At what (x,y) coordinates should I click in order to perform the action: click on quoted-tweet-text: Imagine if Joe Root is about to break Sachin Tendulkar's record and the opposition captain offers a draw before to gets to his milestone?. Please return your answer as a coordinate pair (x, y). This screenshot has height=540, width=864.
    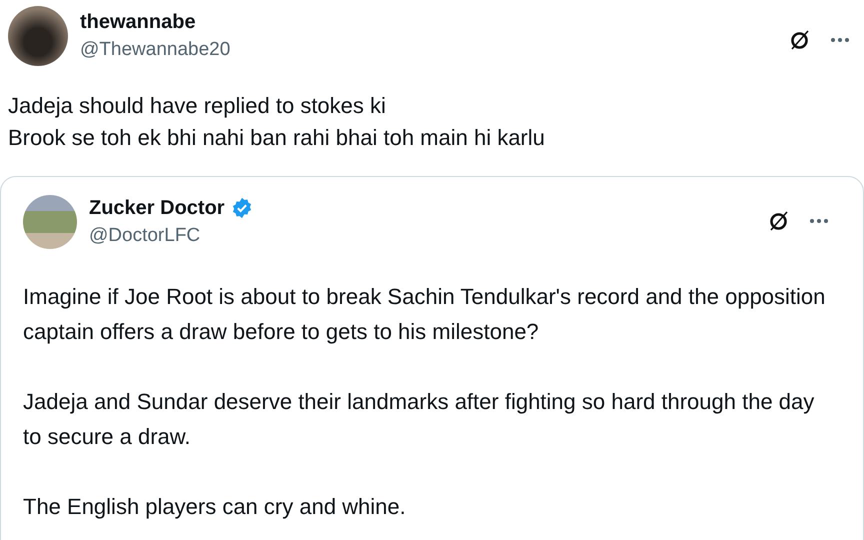
    Looking at the image, I should click on (424, 314).